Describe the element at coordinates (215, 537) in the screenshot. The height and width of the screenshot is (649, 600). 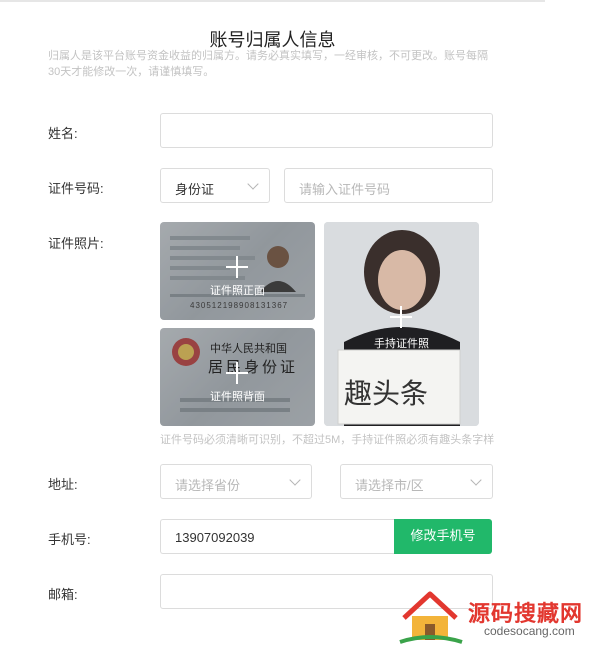
I see `phone-value: 13907092039` at that location.